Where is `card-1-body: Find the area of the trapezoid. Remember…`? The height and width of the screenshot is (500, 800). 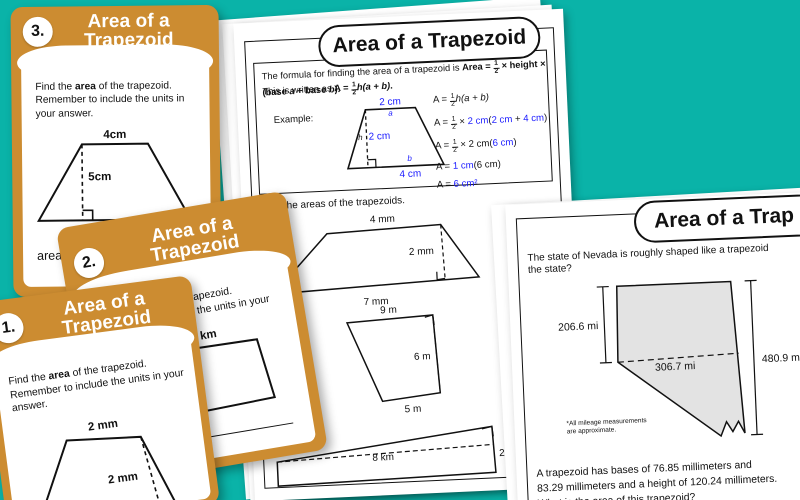
card-1-body: Find the area of the trapezoid. Remember… is located at coordinates (106, 418).